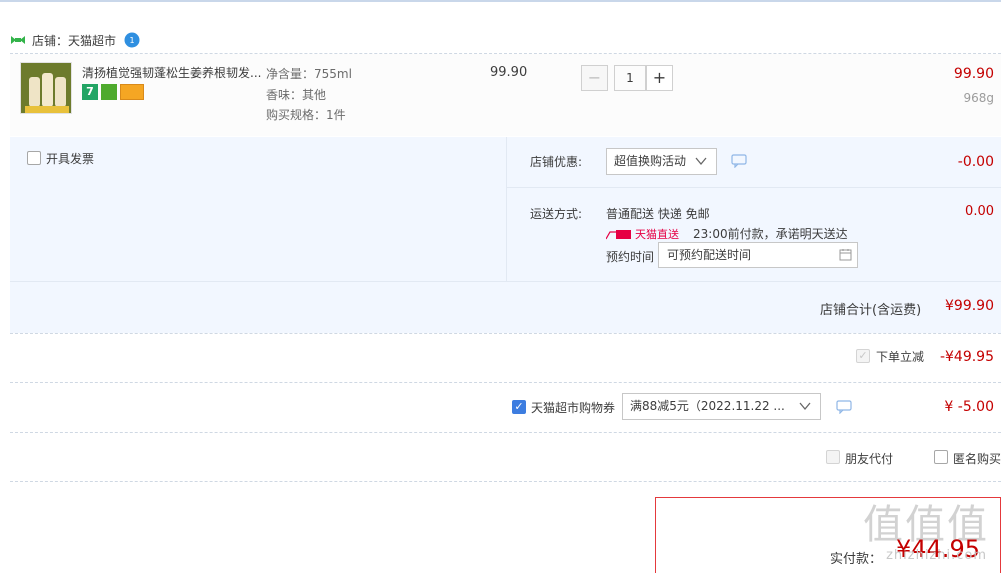  What do you see at coordinates (659, 78) in the screenshot?
I see `increase-button: +` at bounding box center [659, 78].